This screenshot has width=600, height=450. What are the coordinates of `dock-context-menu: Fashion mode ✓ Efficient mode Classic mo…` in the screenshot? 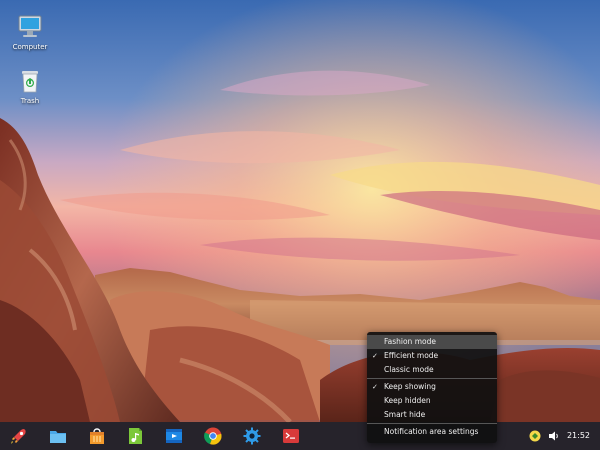 It's located at (432, 387).